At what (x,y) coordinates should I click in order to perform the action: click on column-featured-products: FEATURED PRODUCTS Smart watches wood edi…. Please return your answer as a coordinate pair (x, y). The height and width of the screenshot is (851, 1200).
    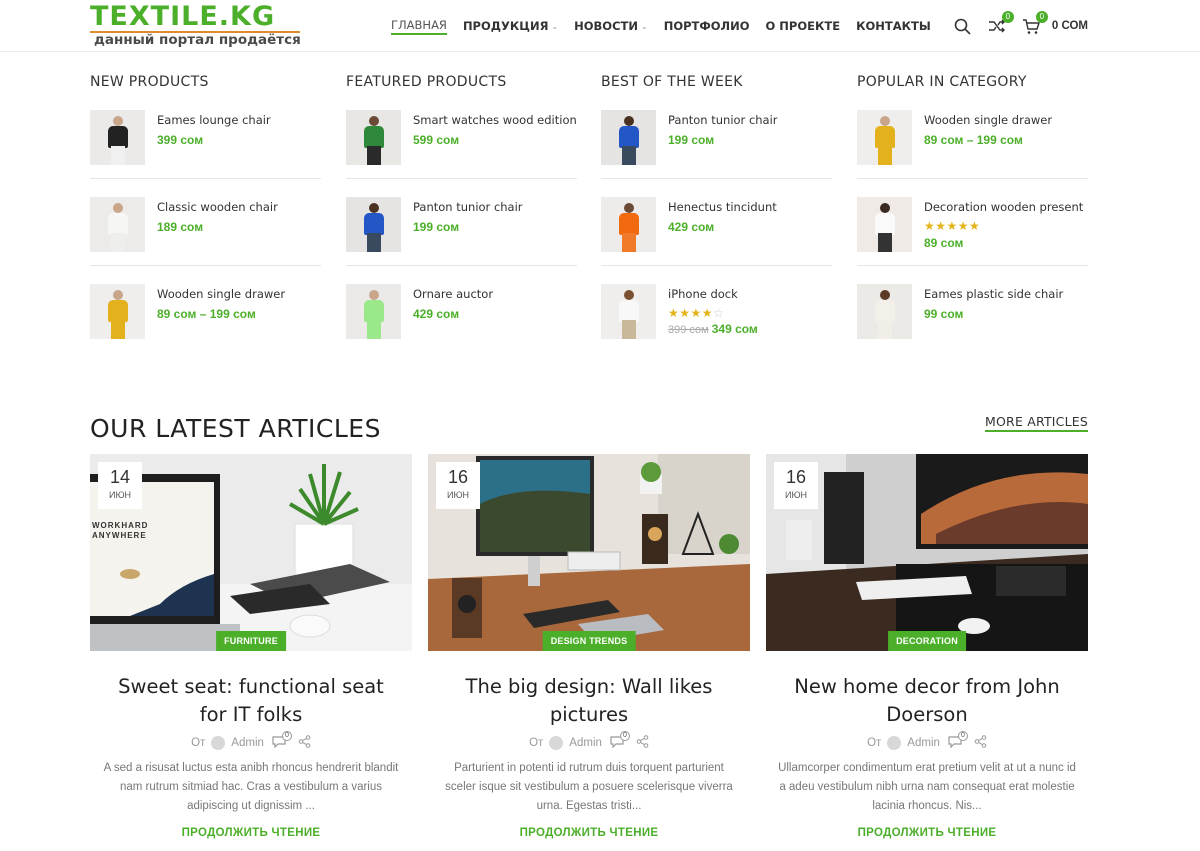
    Looking at the image, I should click on (461, 219).